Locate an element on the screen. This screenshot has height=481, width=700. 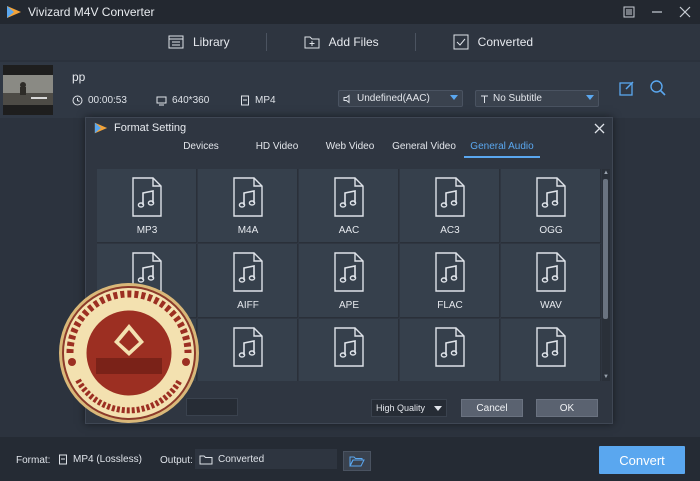
format-option-label: OGG is located at coordinates (551, 230).